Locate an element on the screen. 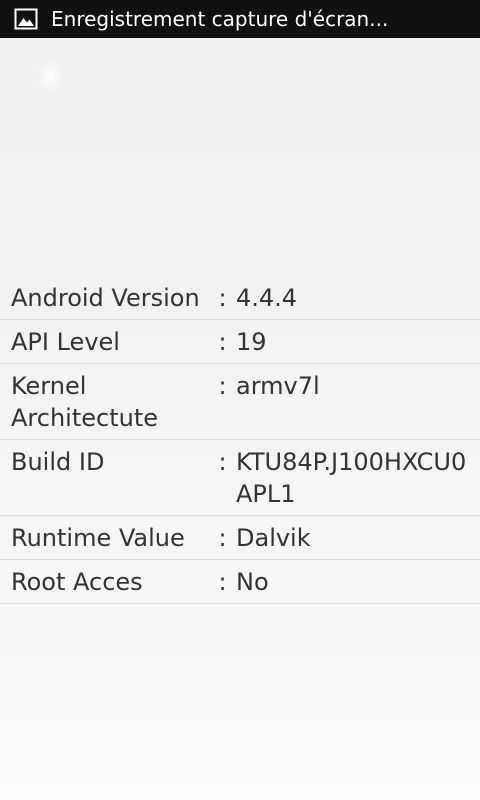 This screenshot has width=480, height=800. info-row-kernel-architecture: Kernel Architectute : armv7l is located at coordinates (240, 402).